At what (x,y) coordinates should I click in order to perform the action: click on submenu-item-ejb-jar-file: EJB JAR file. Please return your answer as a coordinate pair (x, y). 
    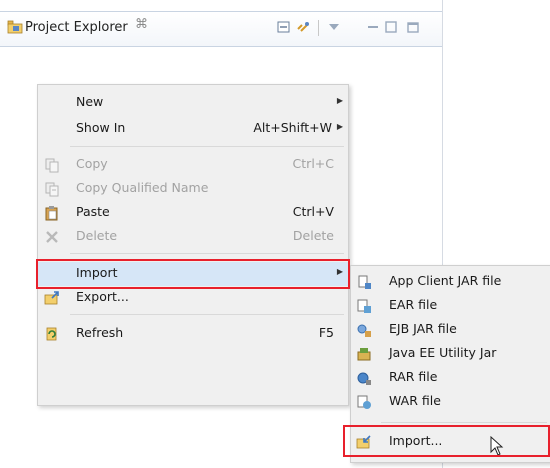
    Looking at the image, I should click on (450, 330).